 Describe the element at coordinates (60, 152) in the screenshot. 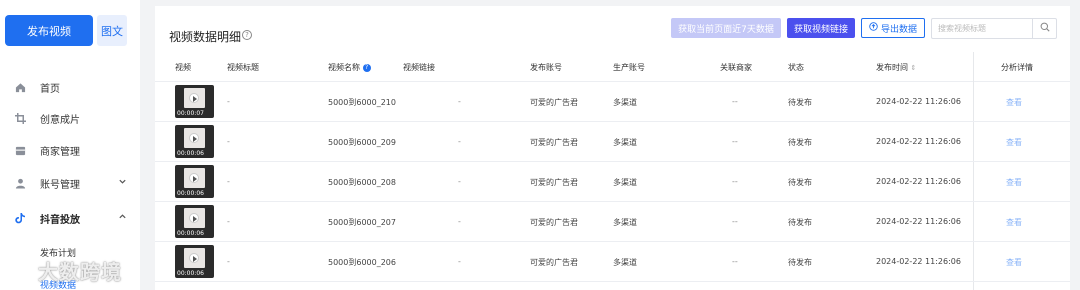

I see `sidebar-item-label: 商家管理` at that location.